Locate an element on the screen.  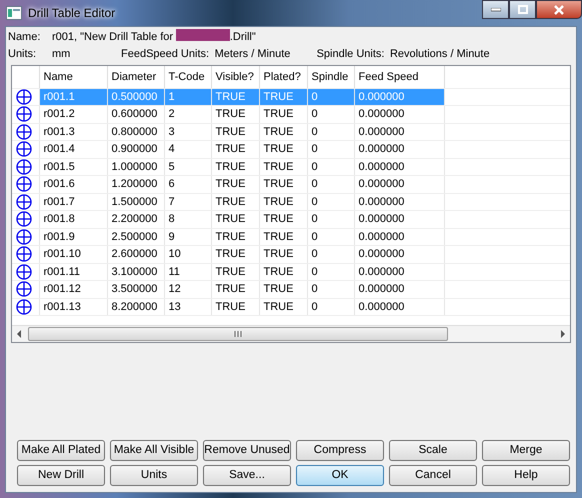
name-value: r001, "New Drill Table for is located at coordinates (113, 37).